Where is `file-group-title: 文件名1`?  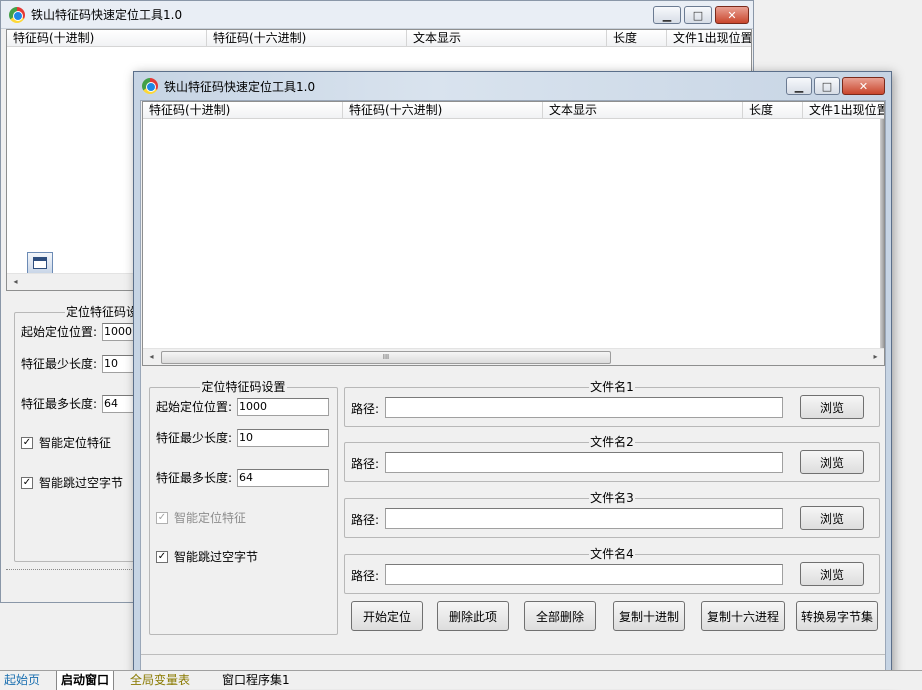
file-group-title: 文件名1 is located at coordinates (612, 387).